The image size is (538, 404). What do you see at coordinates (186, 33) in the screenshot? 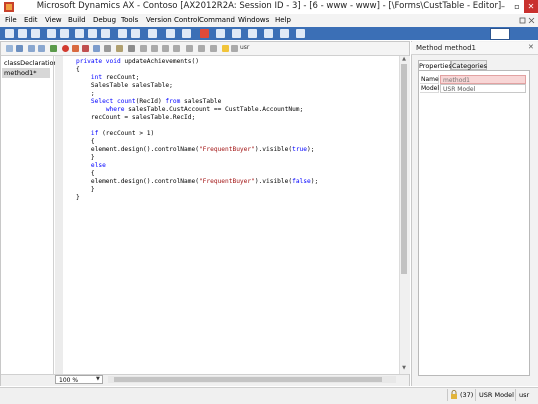
I see `properties-icon` at bounding box center [186, 33].